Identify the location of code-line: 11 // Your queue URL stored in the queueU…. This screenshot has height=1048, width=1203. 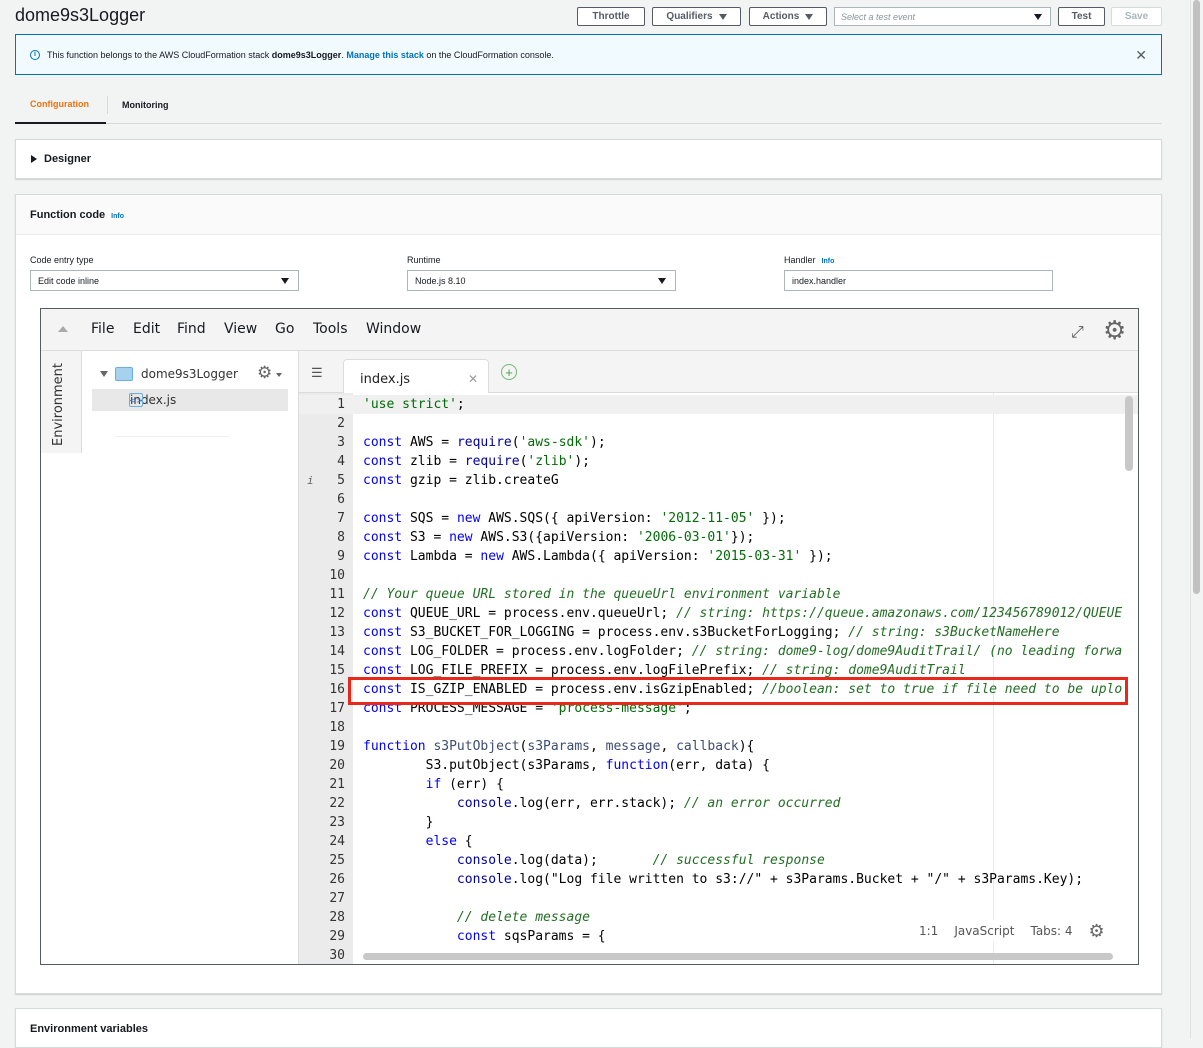
(718, 594).